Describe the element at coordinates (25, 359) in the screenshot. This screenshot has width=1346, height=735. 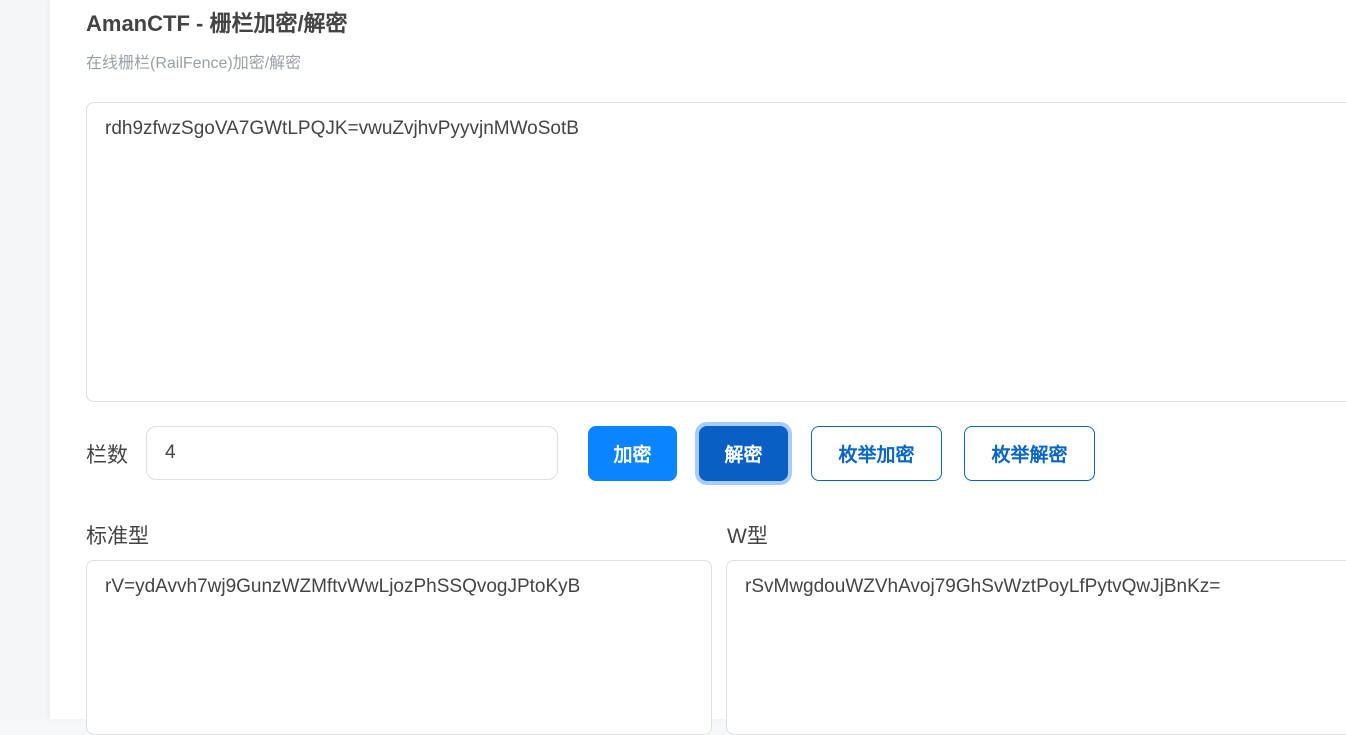
I see `left-gutter` at that location.